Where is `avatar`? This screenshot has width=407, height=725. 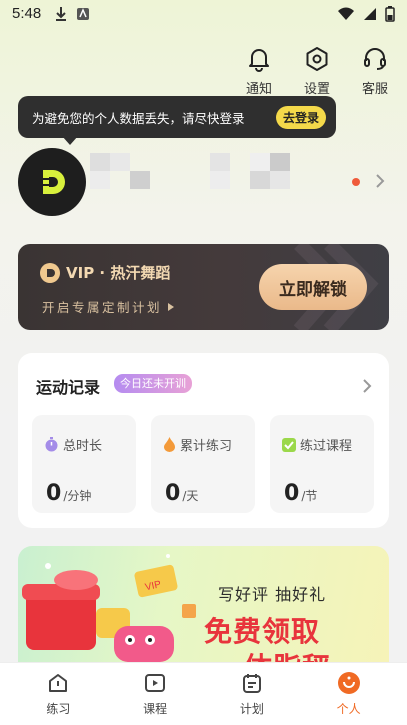
avatar is located at coordinates (52, 182).